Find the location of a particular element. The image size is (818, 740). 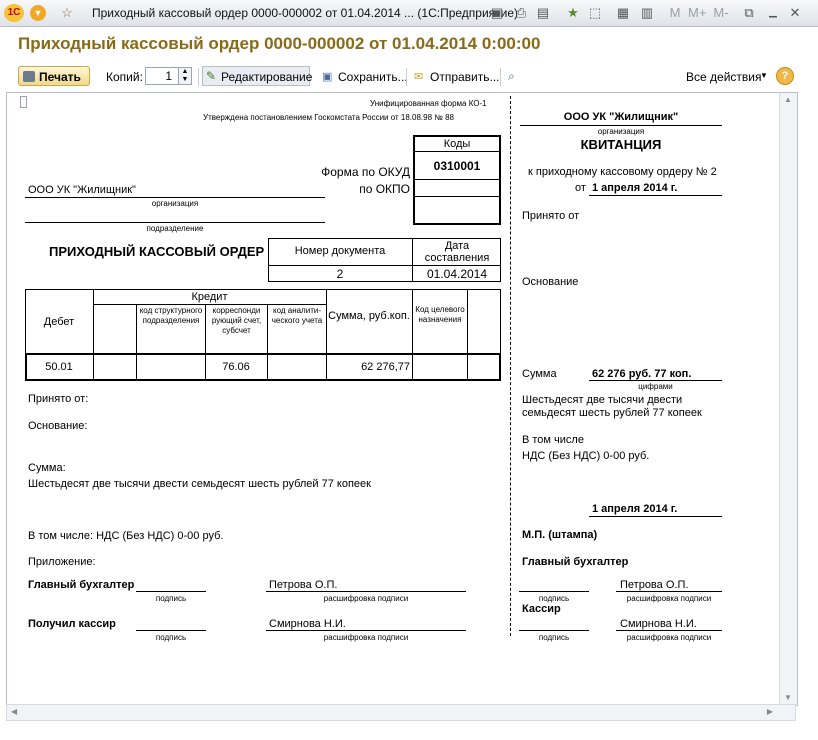

organization-name: ООО УК "Жилищник" is located at coordinates (82, 190).